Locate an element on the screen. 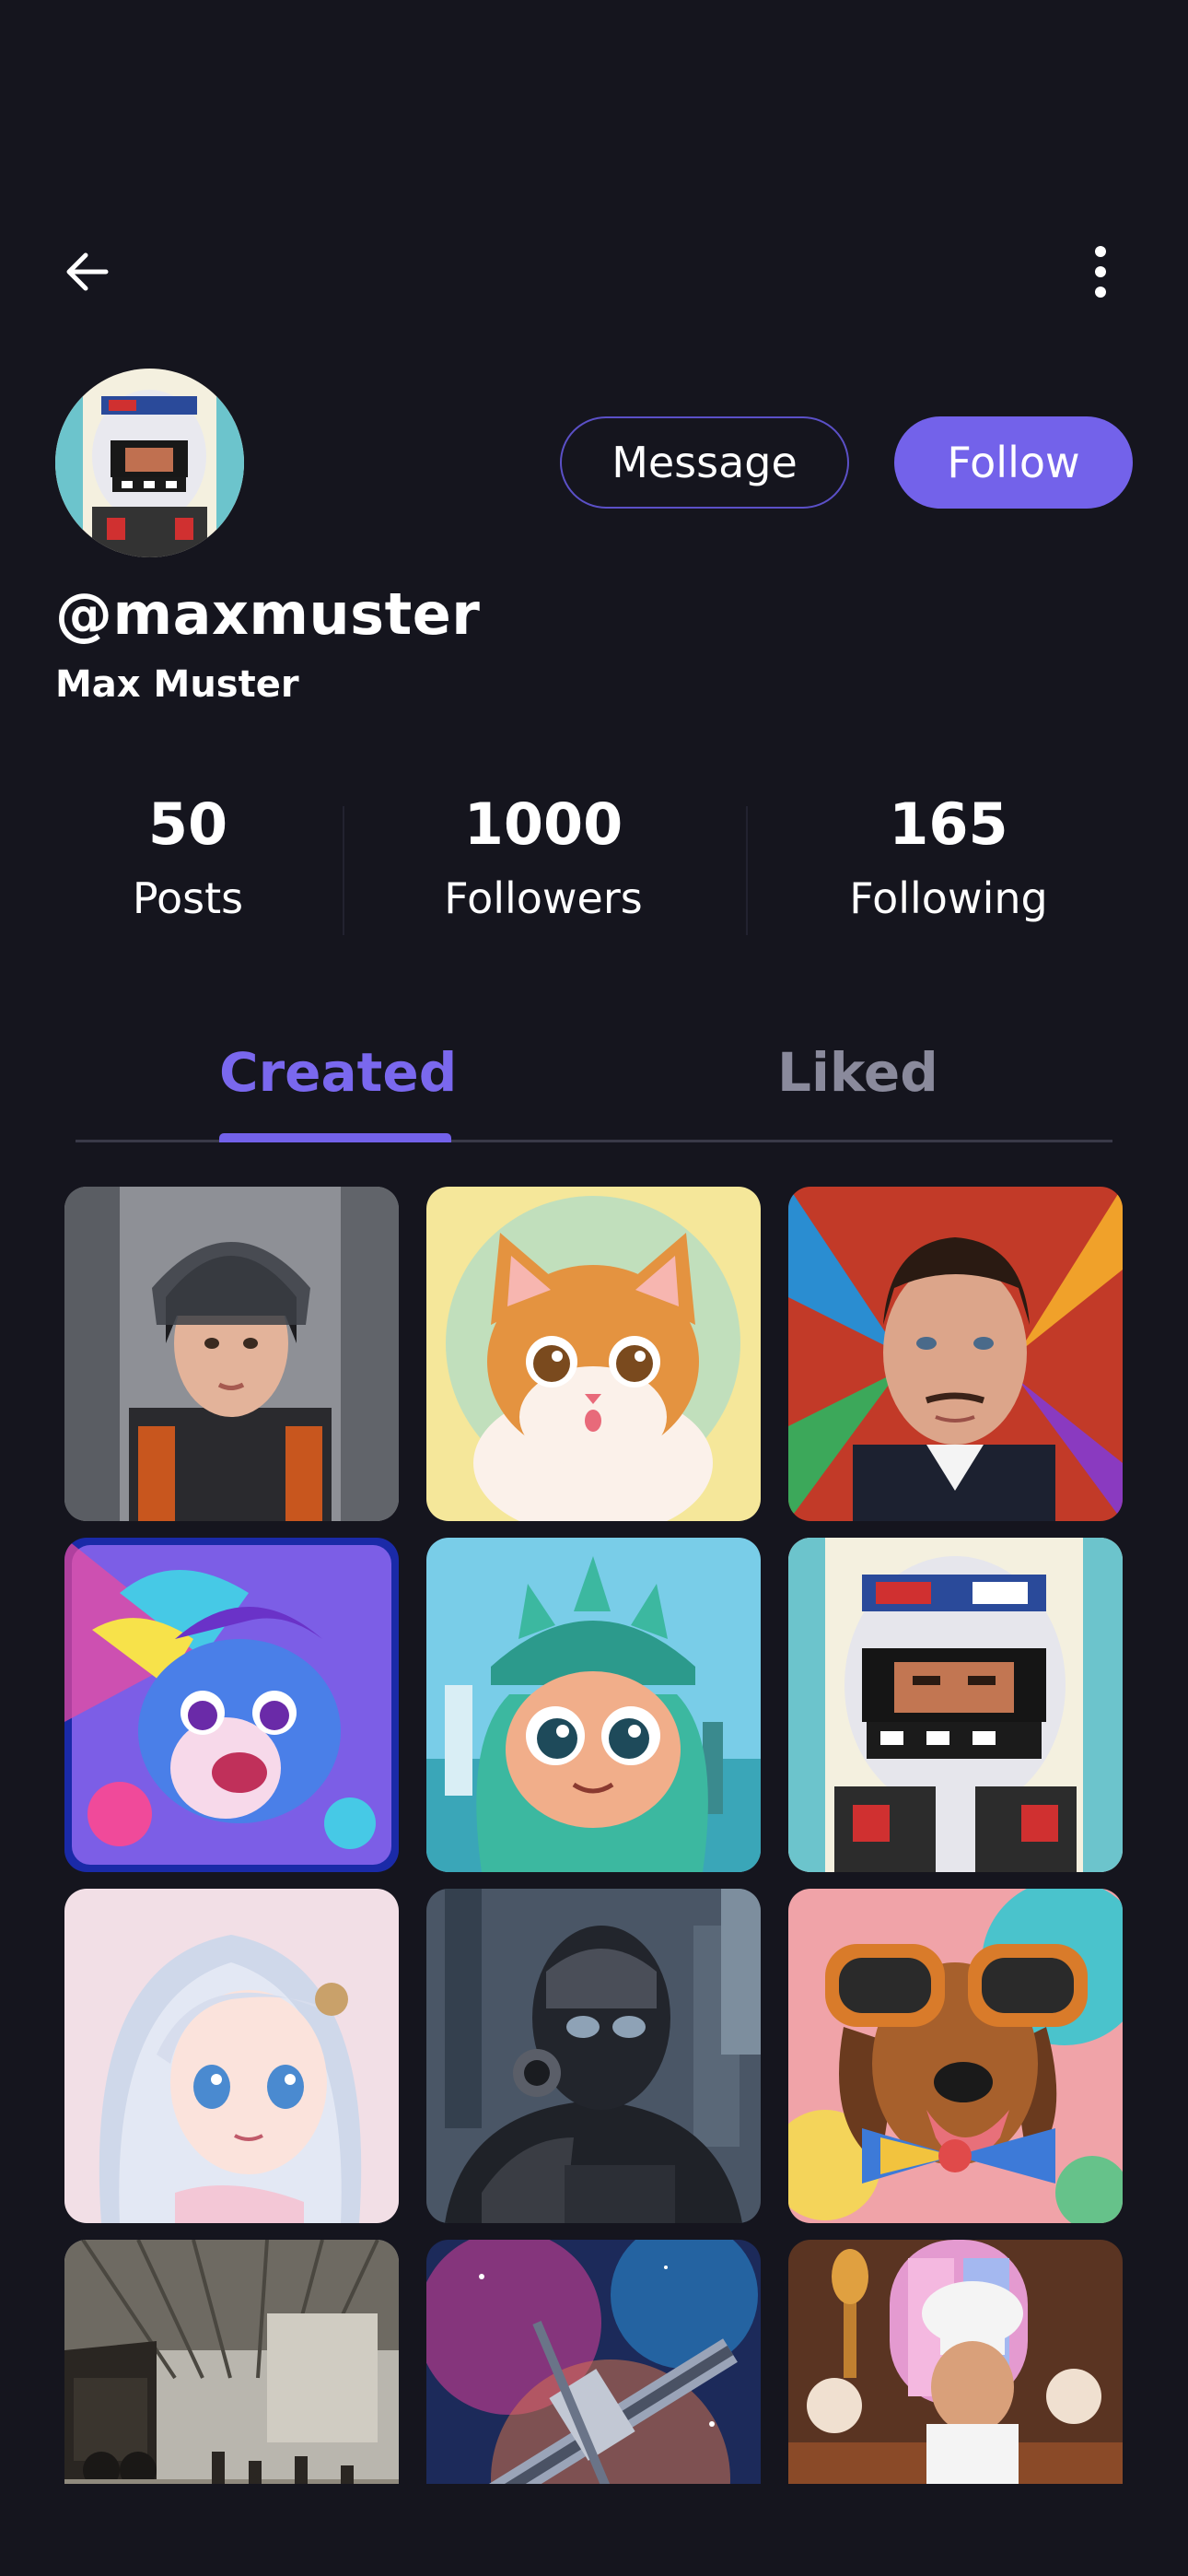  pixel-racer-image is located at coordinates (955, 1705).